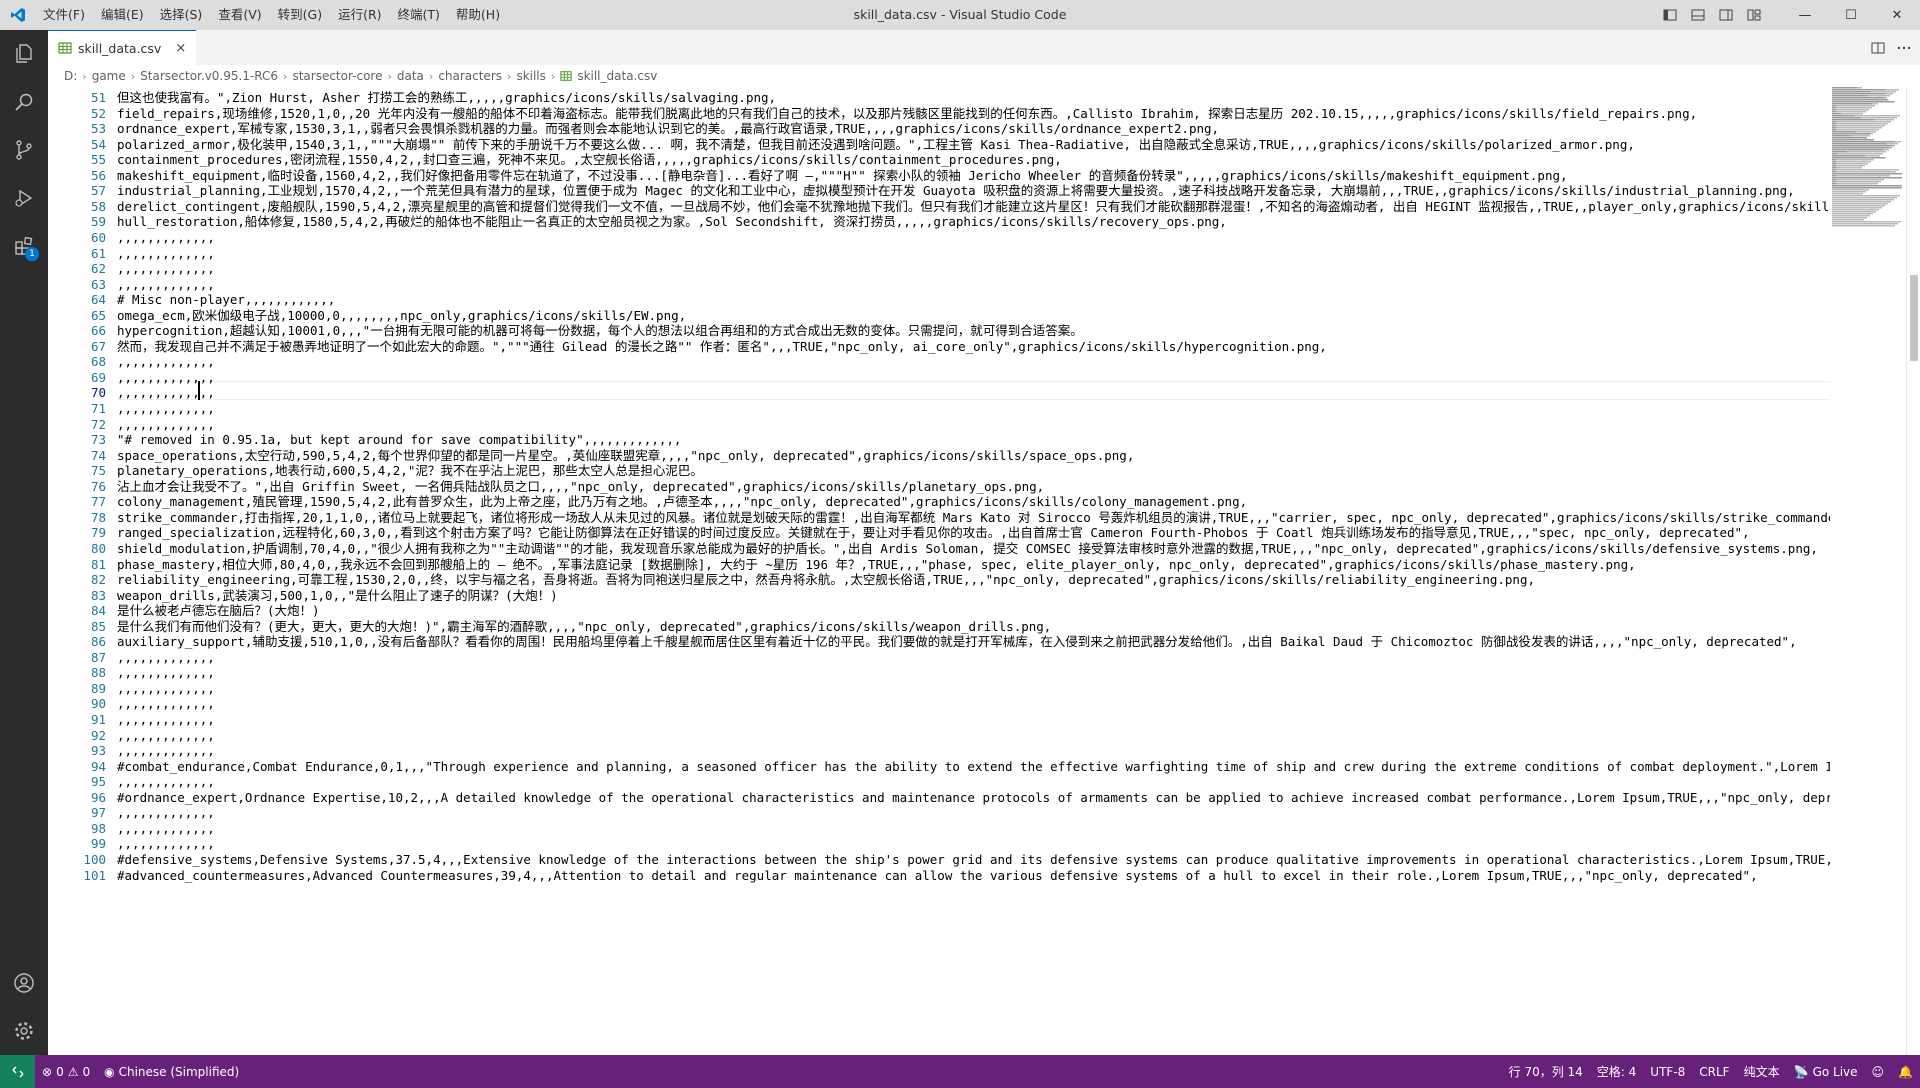 This screenshot has width=1920, height=1088. I want to click on minimize-button: —, so click(1805, 15).